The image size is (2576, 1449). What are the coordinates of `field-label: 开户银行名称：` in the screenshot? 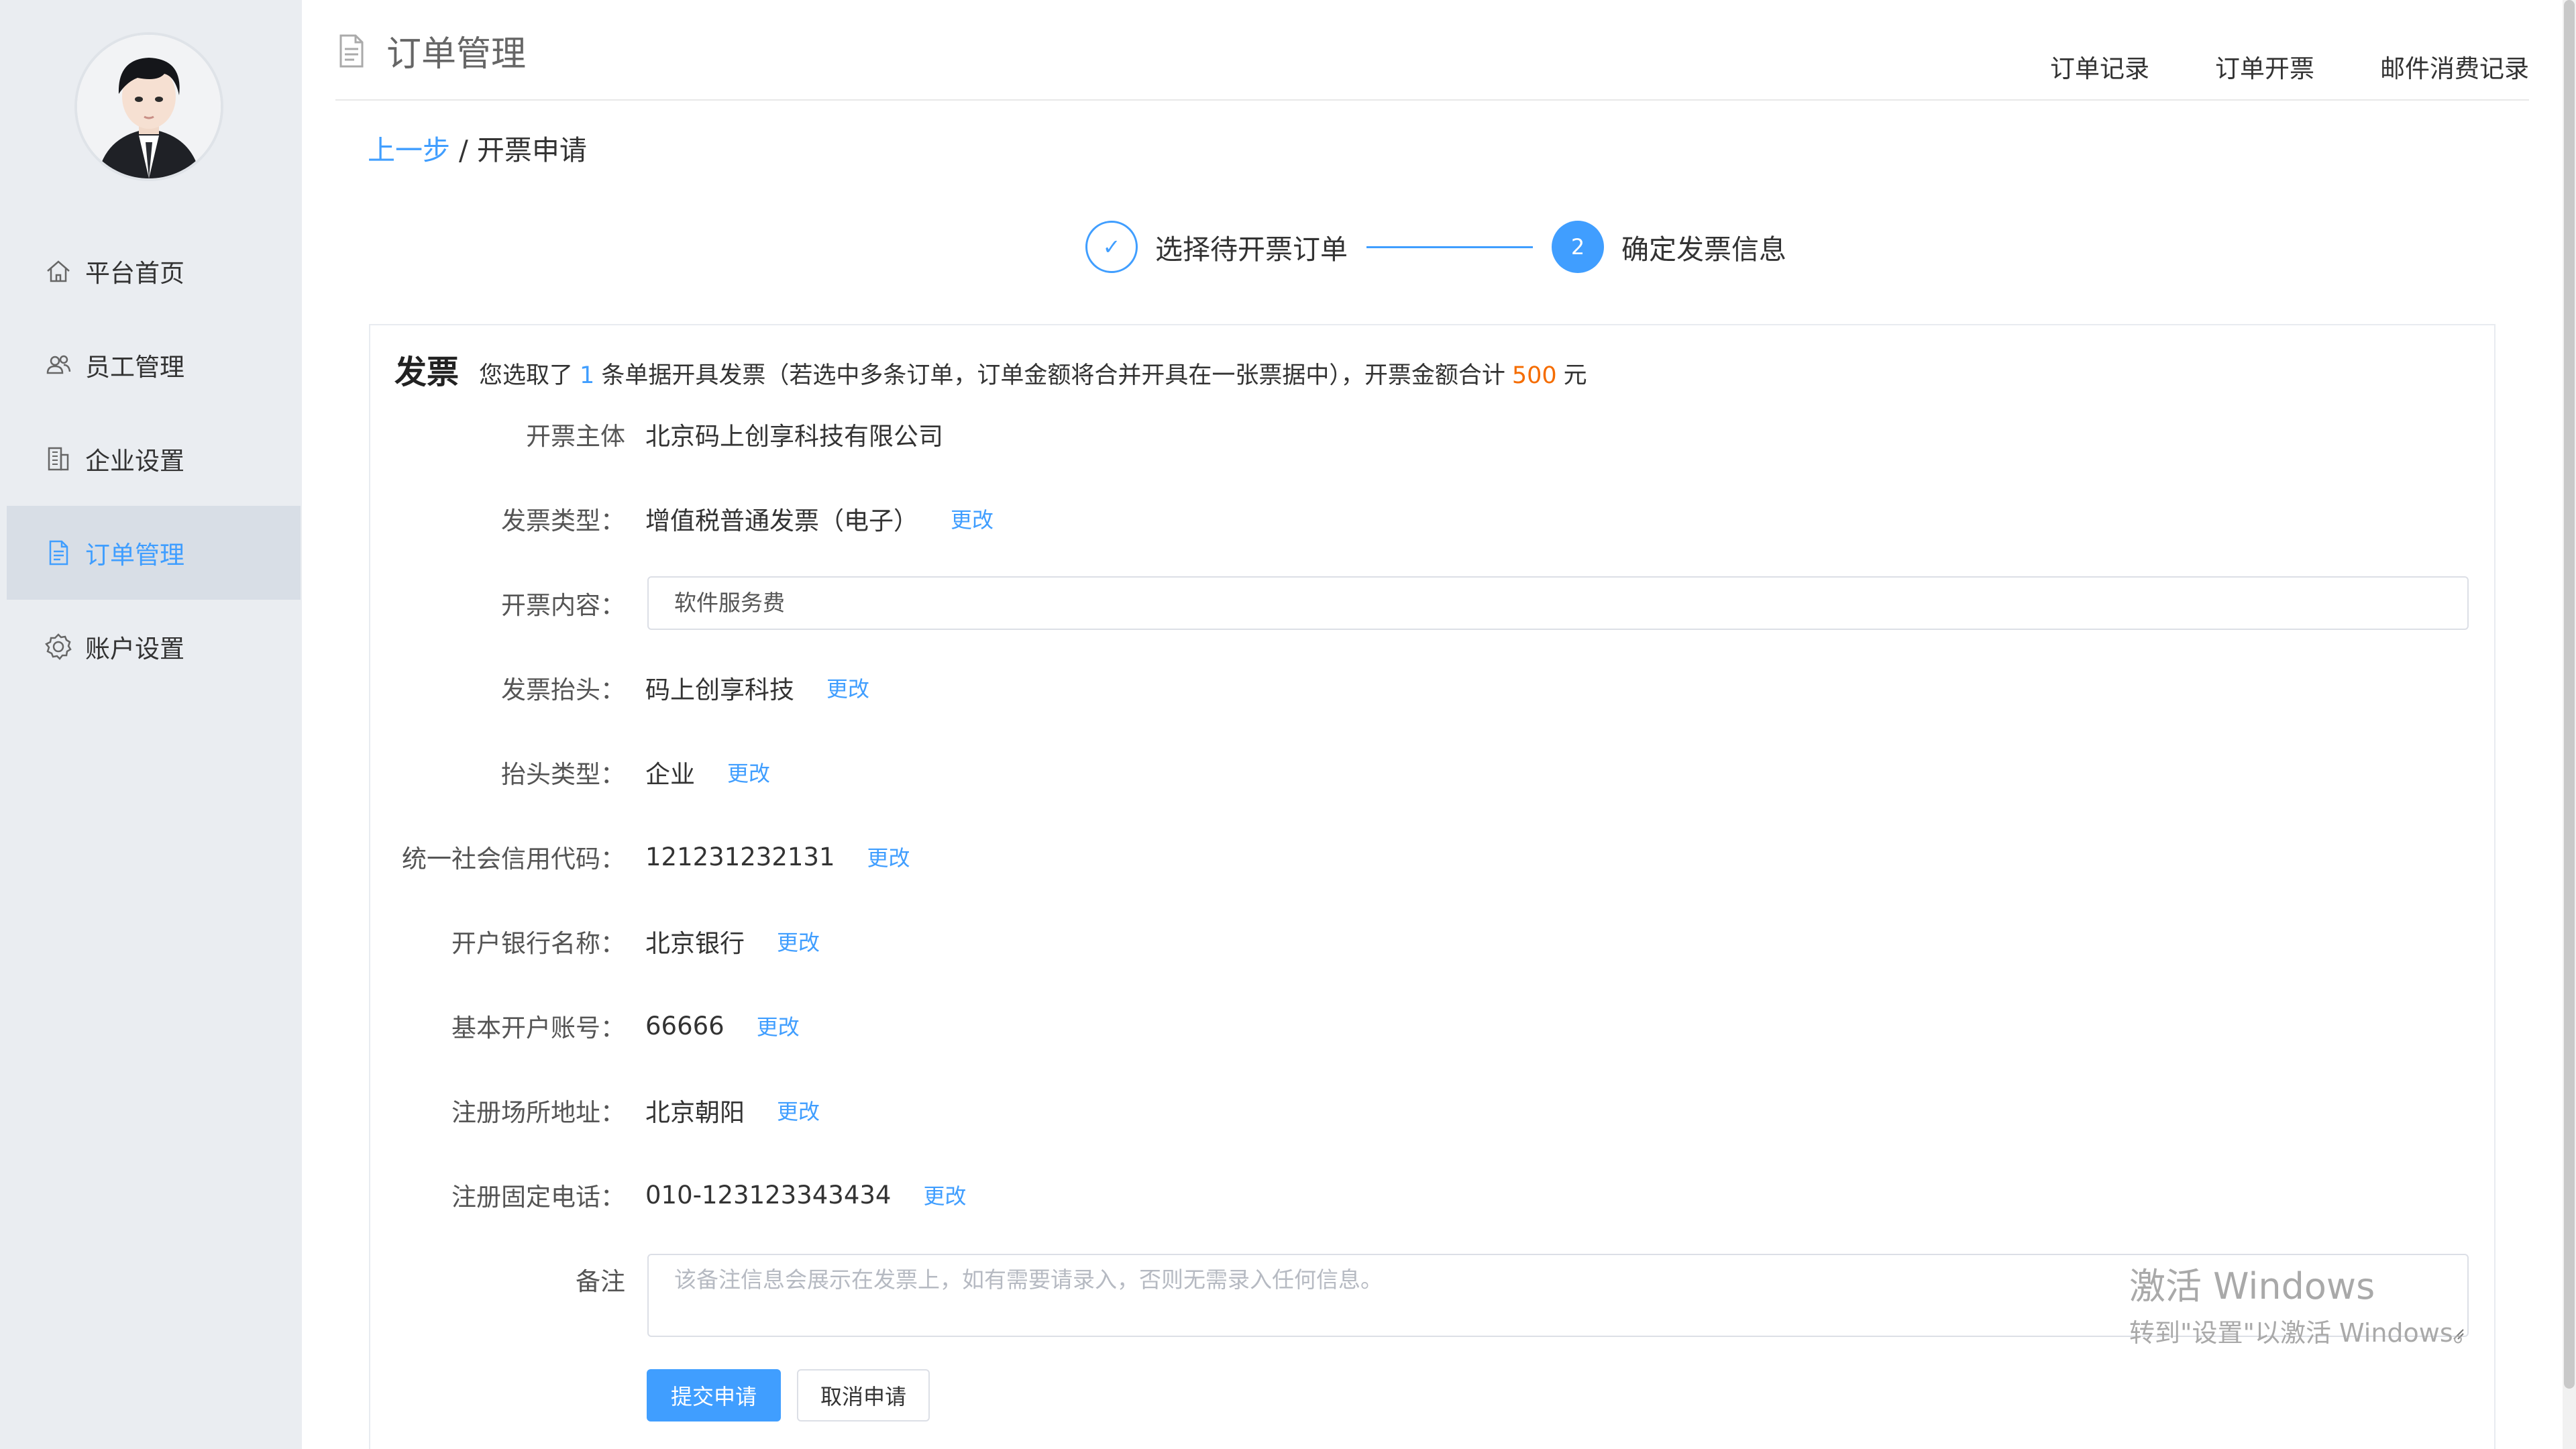 It's located at (538, 943).